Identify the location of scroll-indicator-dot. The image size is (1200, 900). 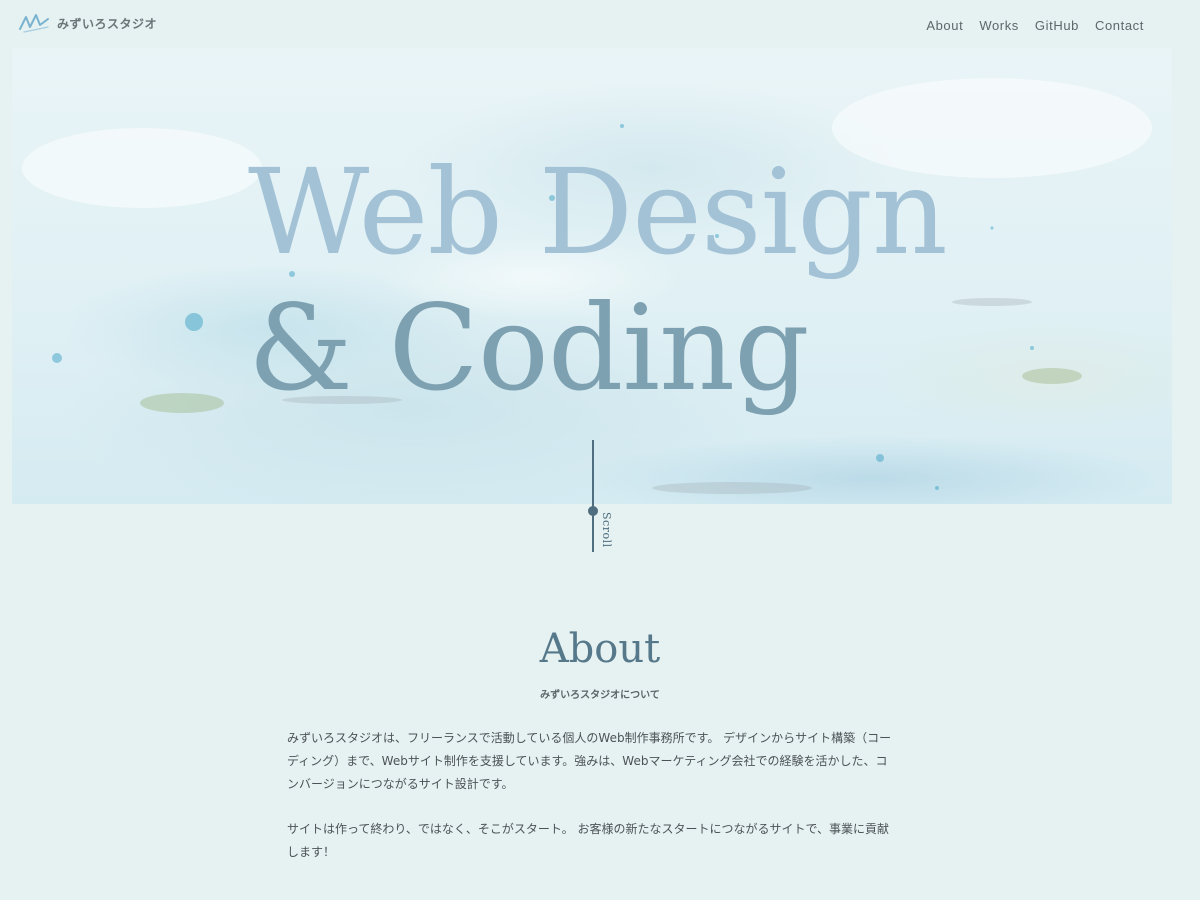
(593, 511).